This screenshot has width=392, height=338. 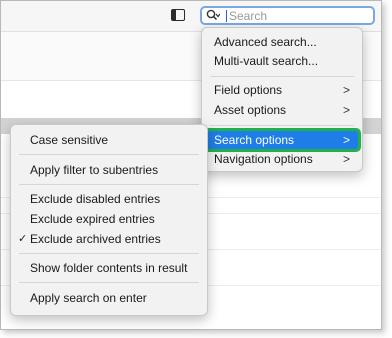 I want to click on menu-item-exclude-expired-entries: Exclude expired entries, so click(x=109, y=219).